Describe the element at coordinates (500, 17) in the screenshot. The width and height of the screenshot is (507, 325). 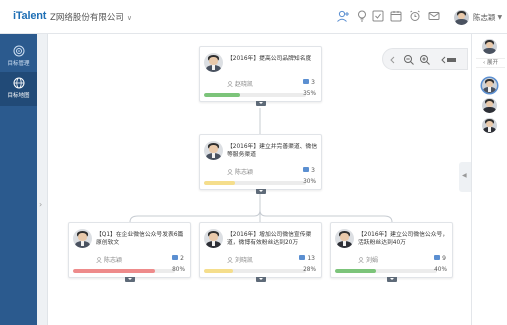
I see `caret-down-icon: ▼` at that location.